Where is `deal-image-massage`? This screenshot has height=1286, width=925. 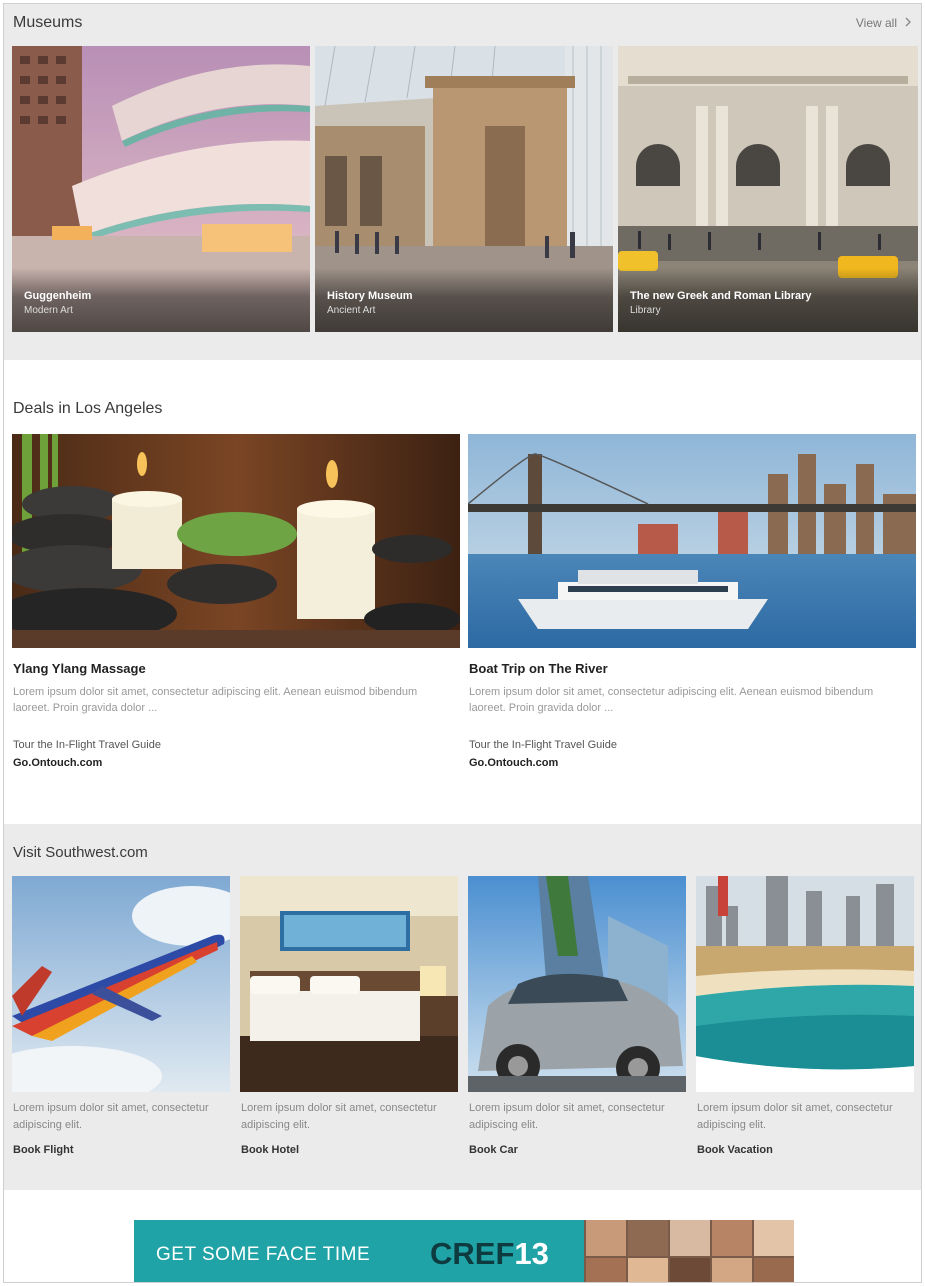 deal-image-massage is located at coordinates (236, 541).